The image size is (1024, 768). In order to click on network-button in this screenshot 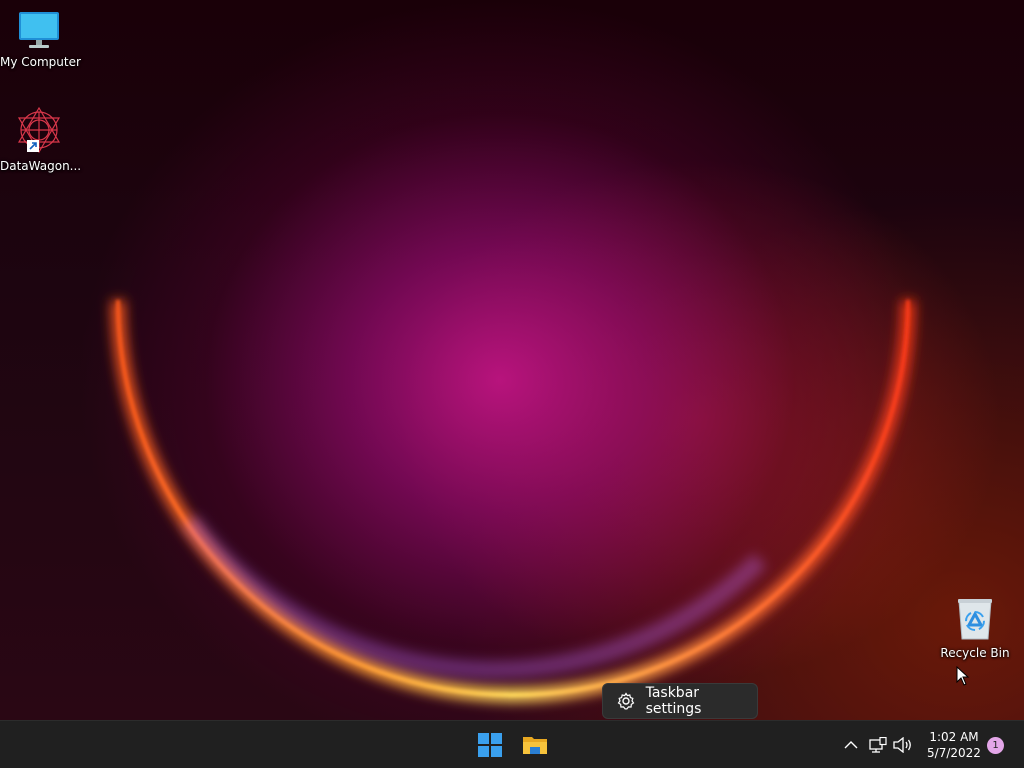, I will do `click(878, 745)`.